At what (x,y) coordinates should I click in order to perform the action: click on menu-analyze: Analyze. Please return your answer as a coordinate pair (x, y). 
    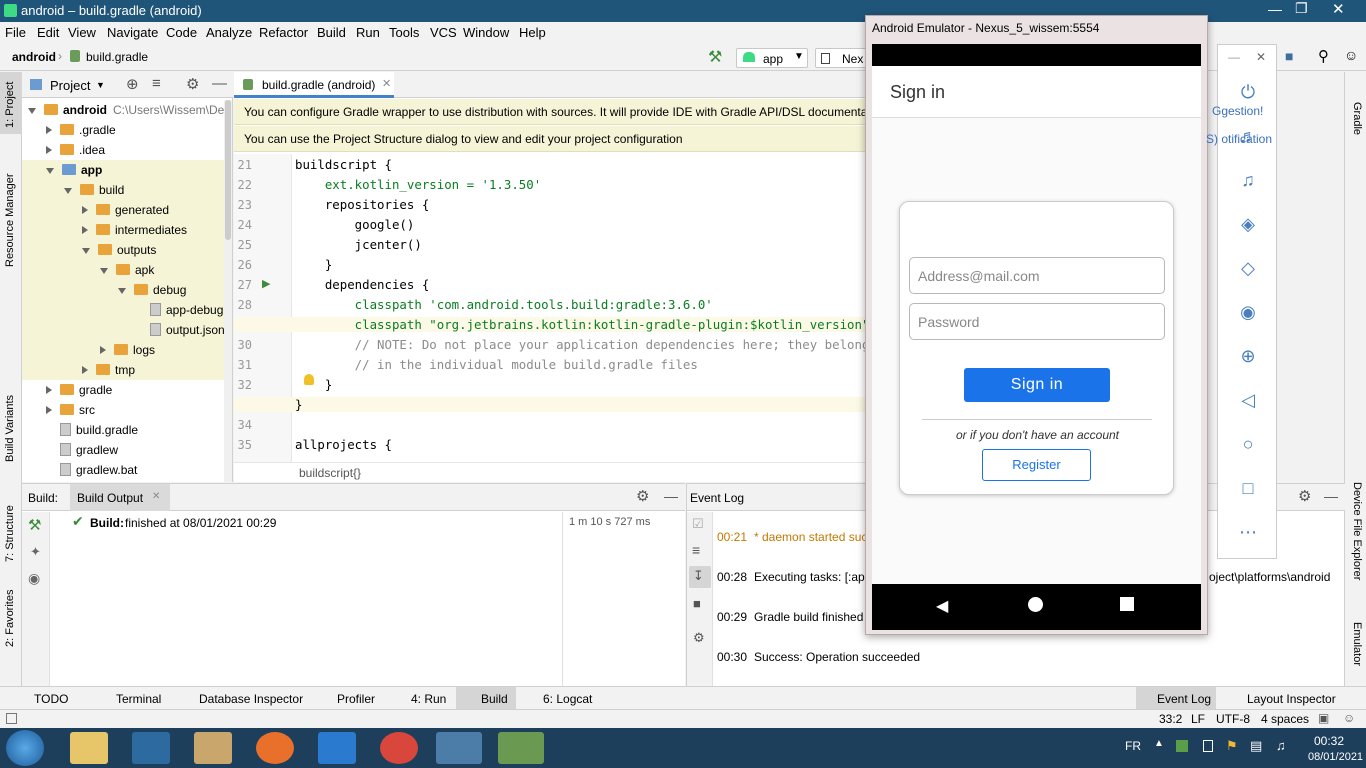
    Looking at the image, I should click on (229, 32).